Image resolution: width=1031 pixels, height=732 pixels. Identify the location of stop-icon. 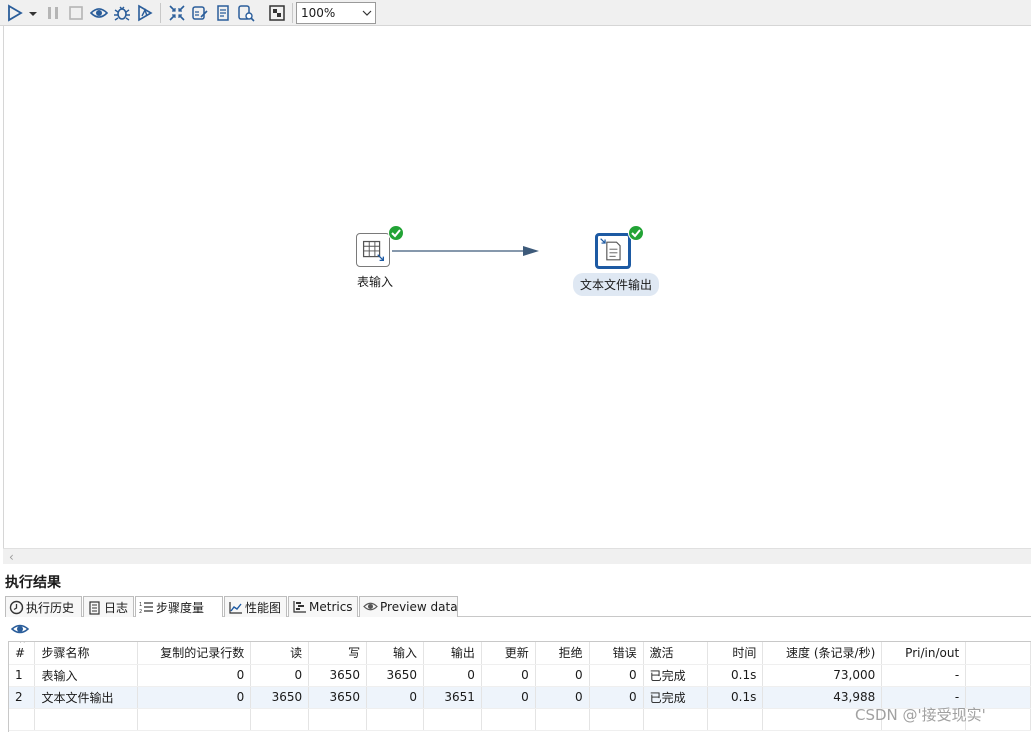
(76, 13).